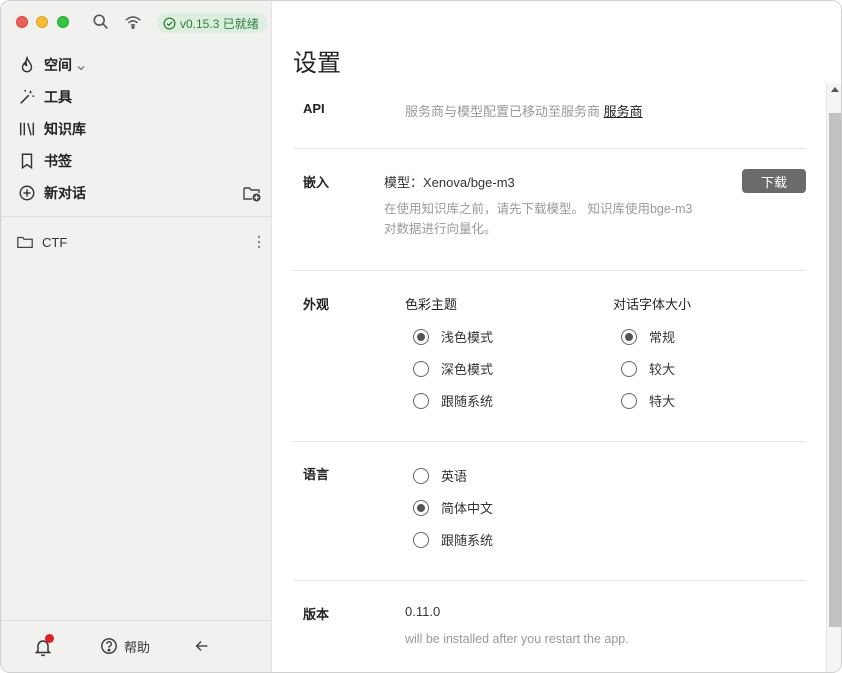  Describe the element at coordinates (202, 646) in the screenshot. I see `arrow-left-icon` at that location.